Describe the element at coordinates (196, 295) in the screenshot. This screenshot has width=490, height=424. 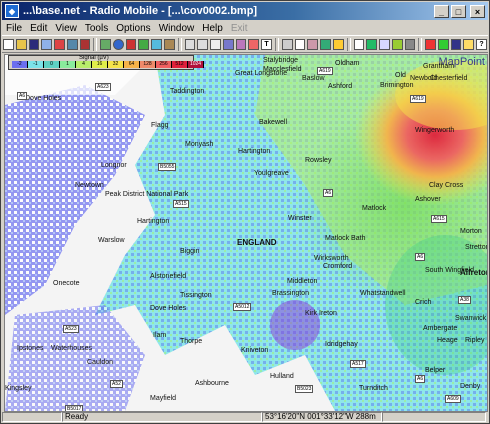
I see `town-label: Tissington` at that location.